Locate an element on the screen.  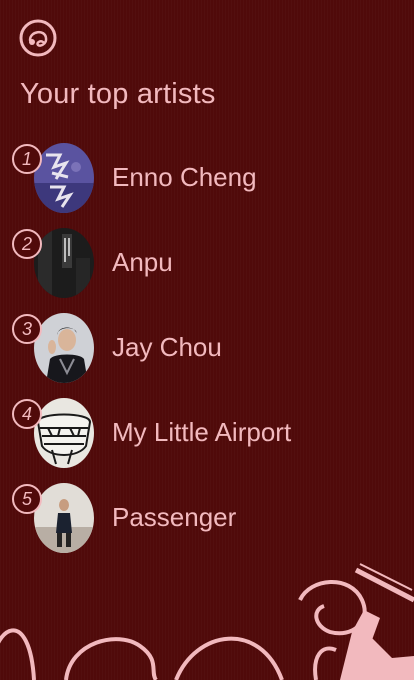
artist-name: Enno Cheng is located at coordinates (184, 177).